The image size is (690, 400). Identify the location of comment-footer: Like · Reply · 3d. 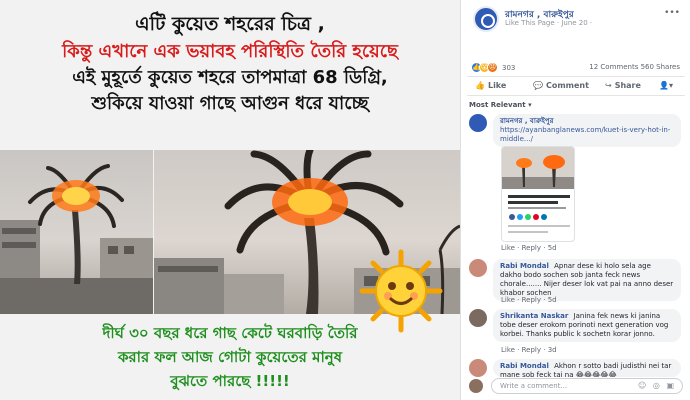
(529, 350).